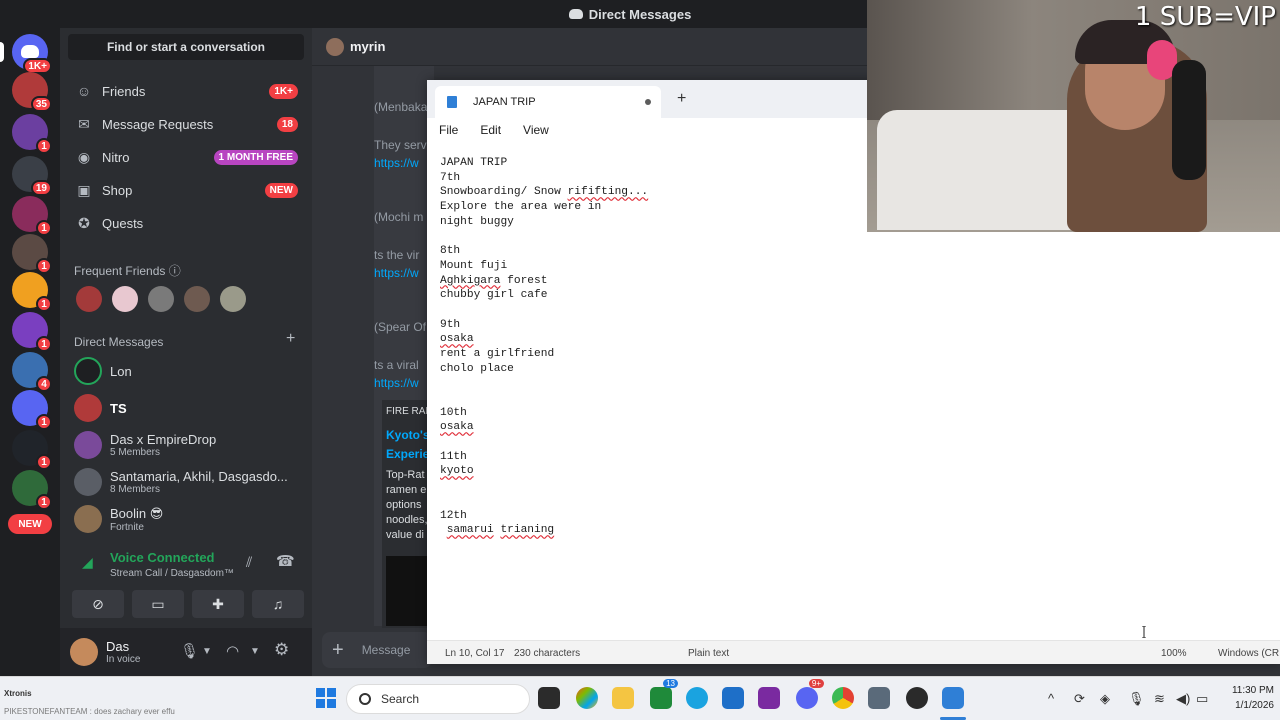  I want to click on discord-app-icon: 9+, so click(810, 694).